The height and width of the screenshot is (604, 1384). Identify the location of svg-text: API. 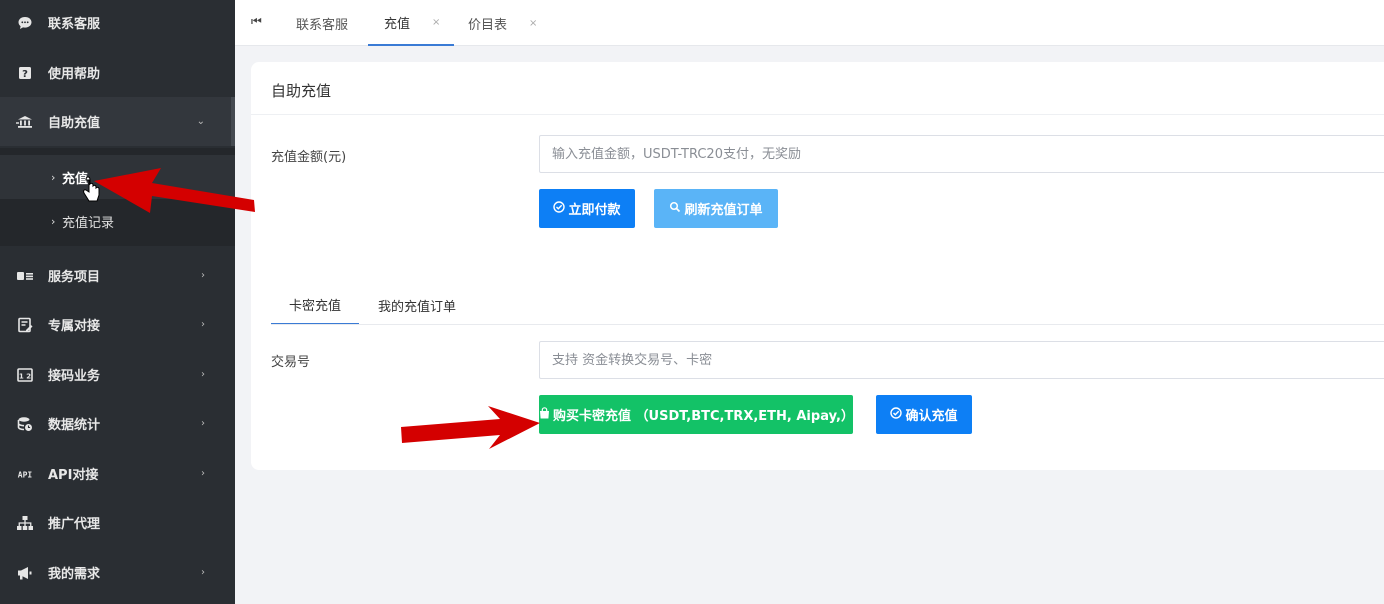
(25, 474).